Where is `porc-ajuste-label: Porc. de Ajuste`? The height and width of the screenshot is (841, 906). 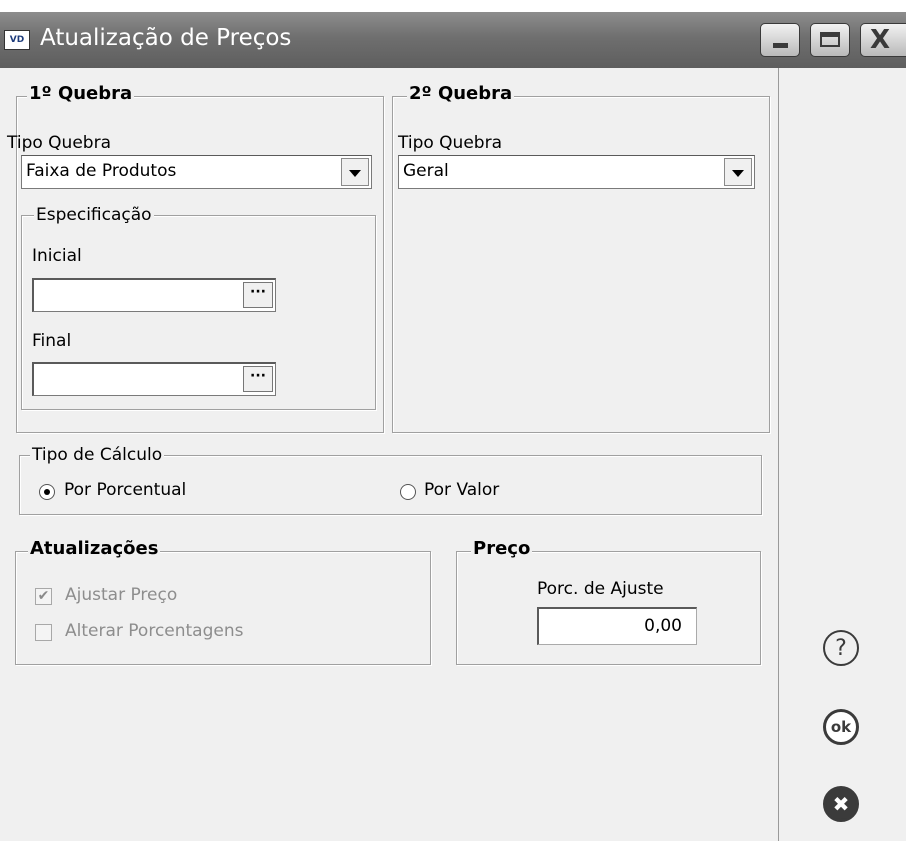
porc-ajuste-label: Porc. de Ajuste is located at coordinates (600, 589).